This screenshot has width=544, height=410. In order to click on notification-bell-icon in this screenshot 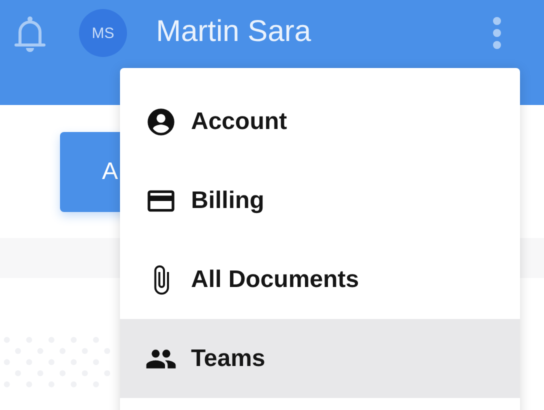, I will do `click(30, 34)`.